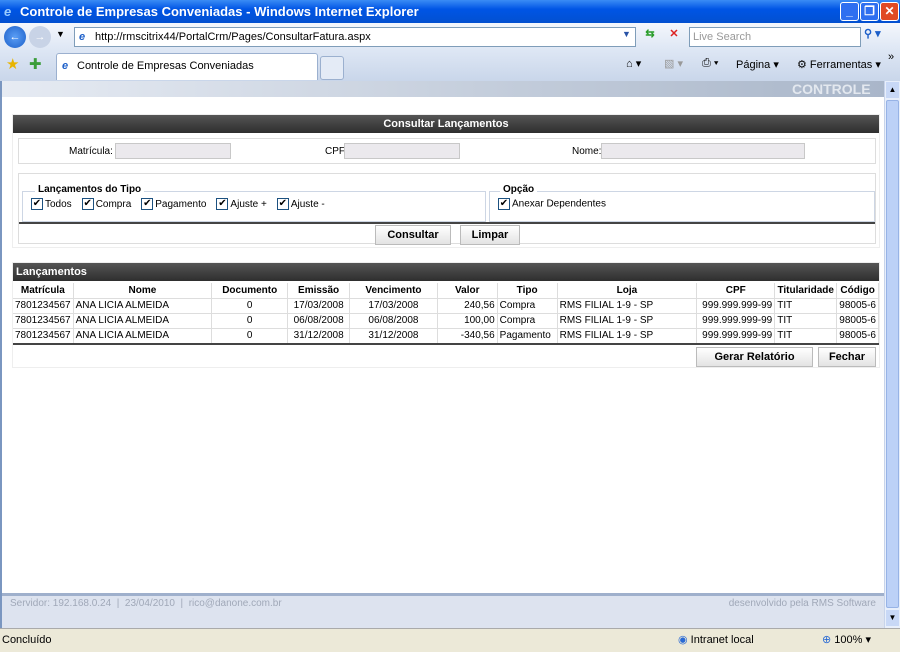 Image resolution: width=900 pixels, height=652 pixels. I want to click on anexar-dependentes-checkbox: ✔ Anexar Dependentes, so click(552, 204).